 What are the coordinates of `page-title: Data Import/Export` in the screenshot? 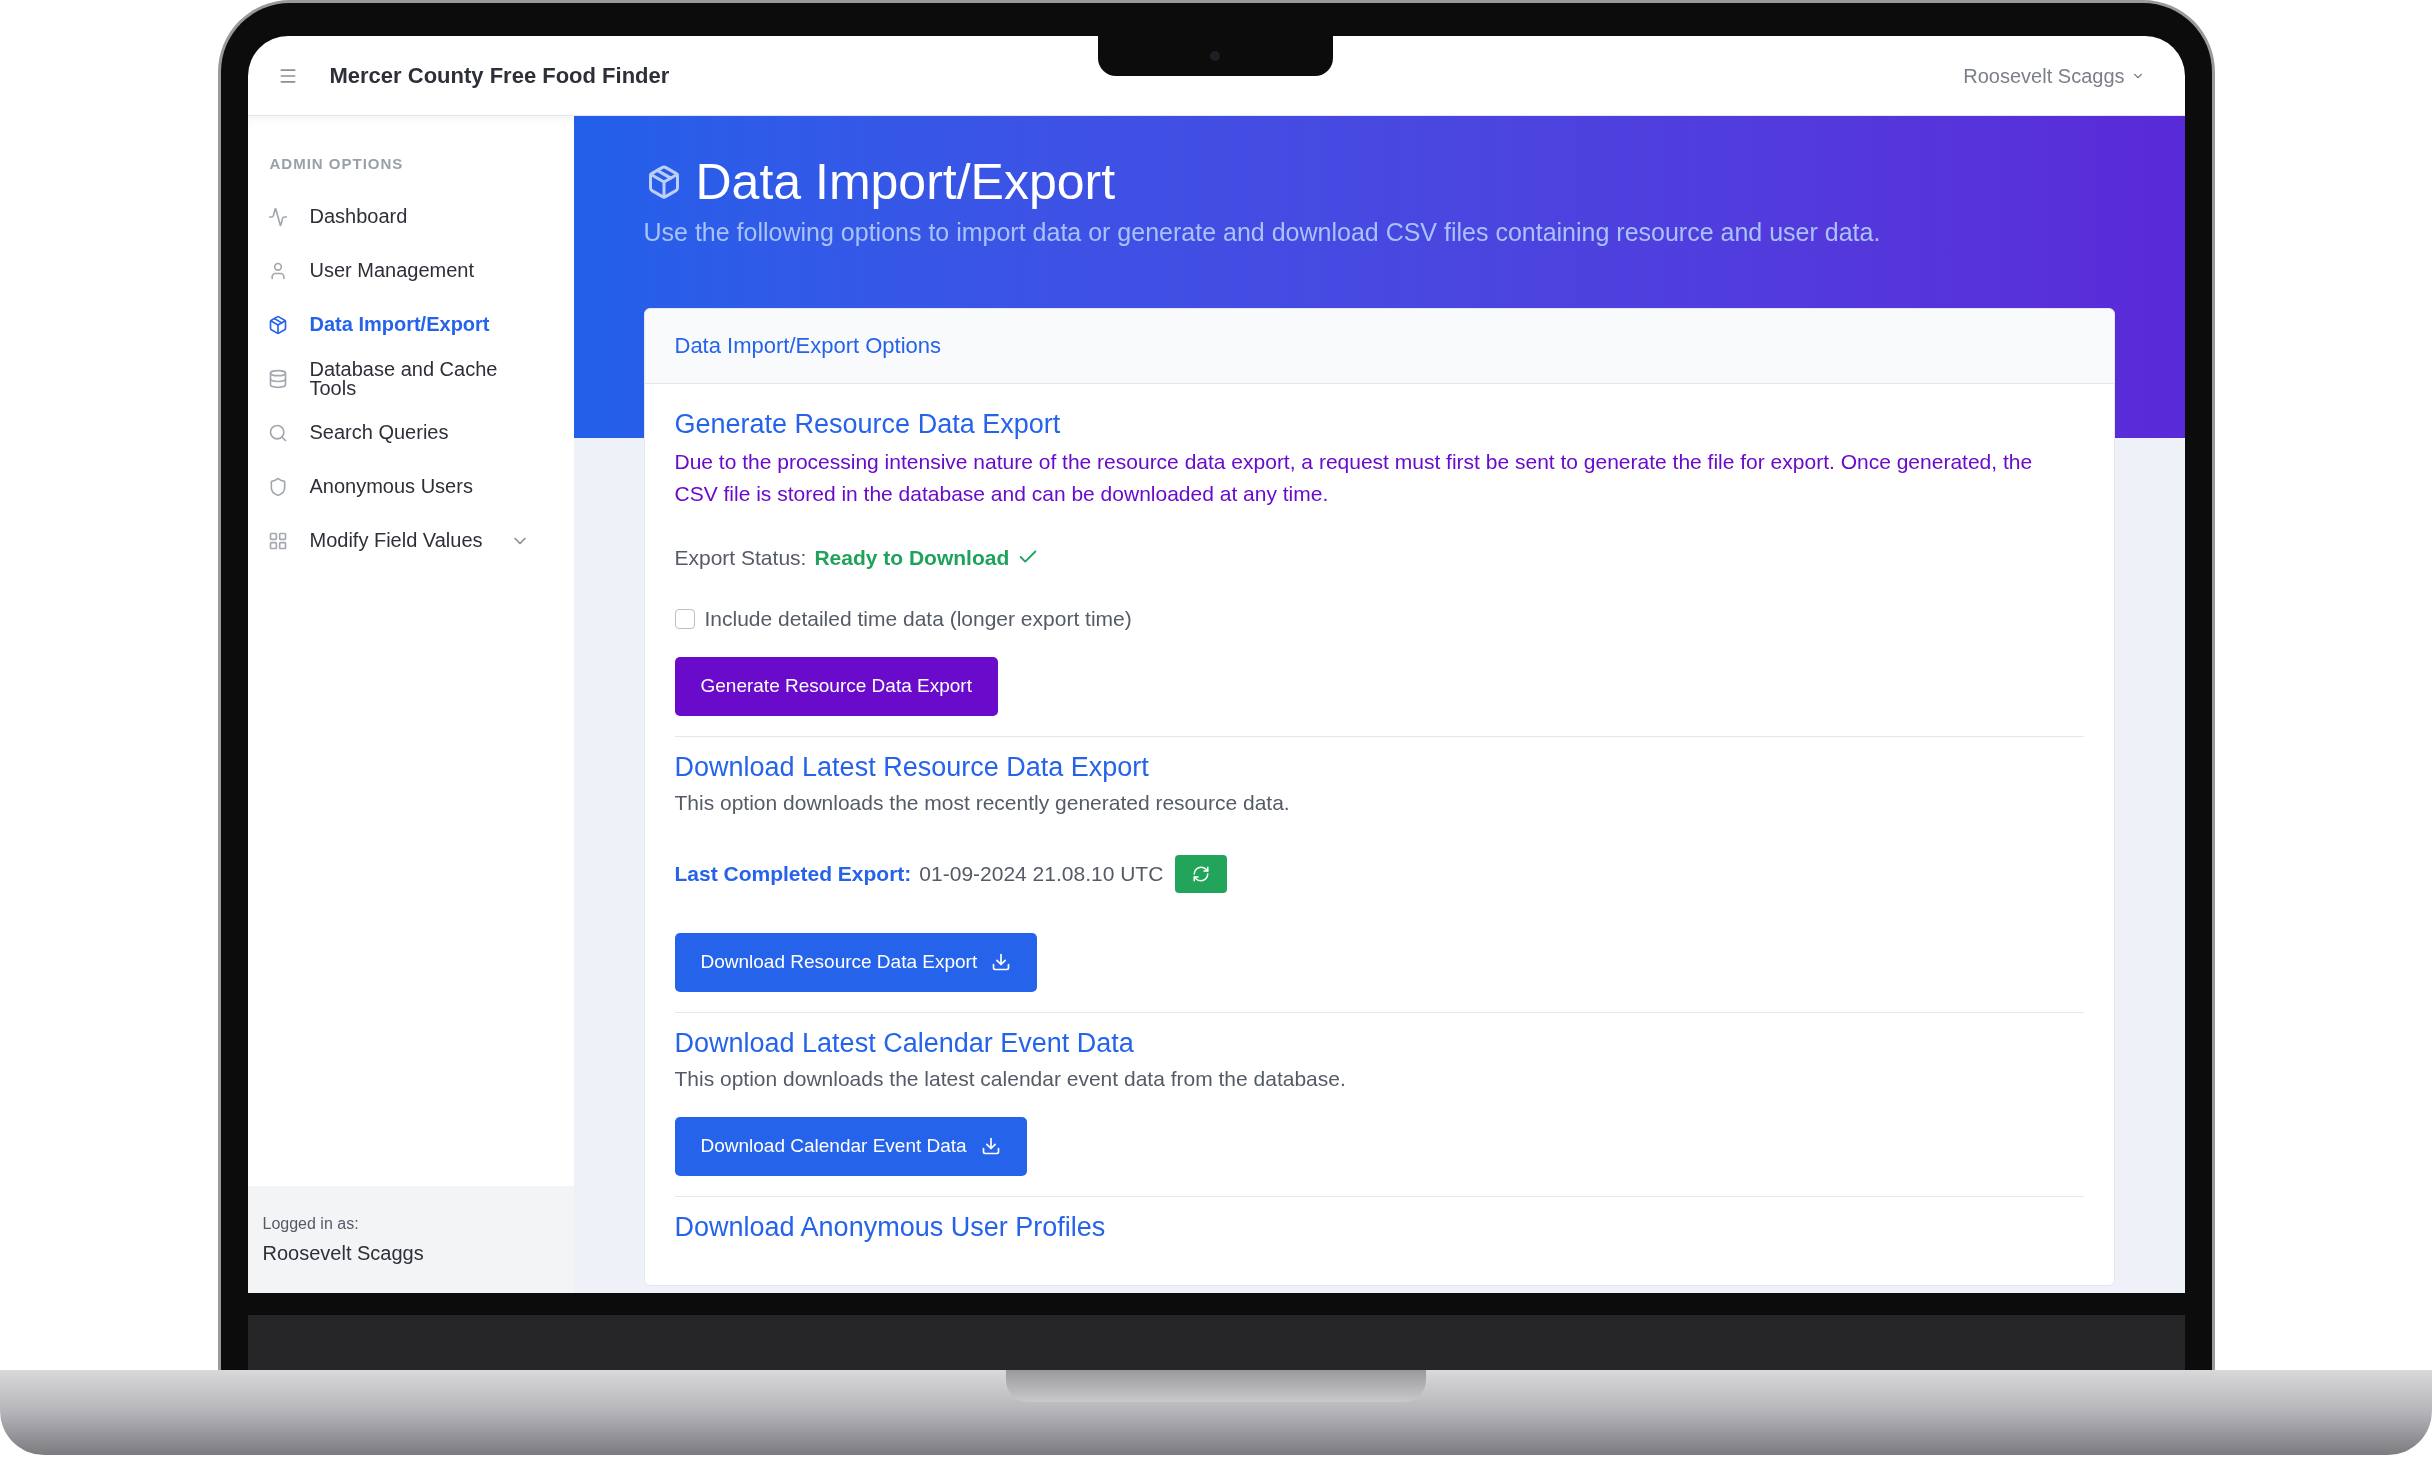 It's located at (905, 182).